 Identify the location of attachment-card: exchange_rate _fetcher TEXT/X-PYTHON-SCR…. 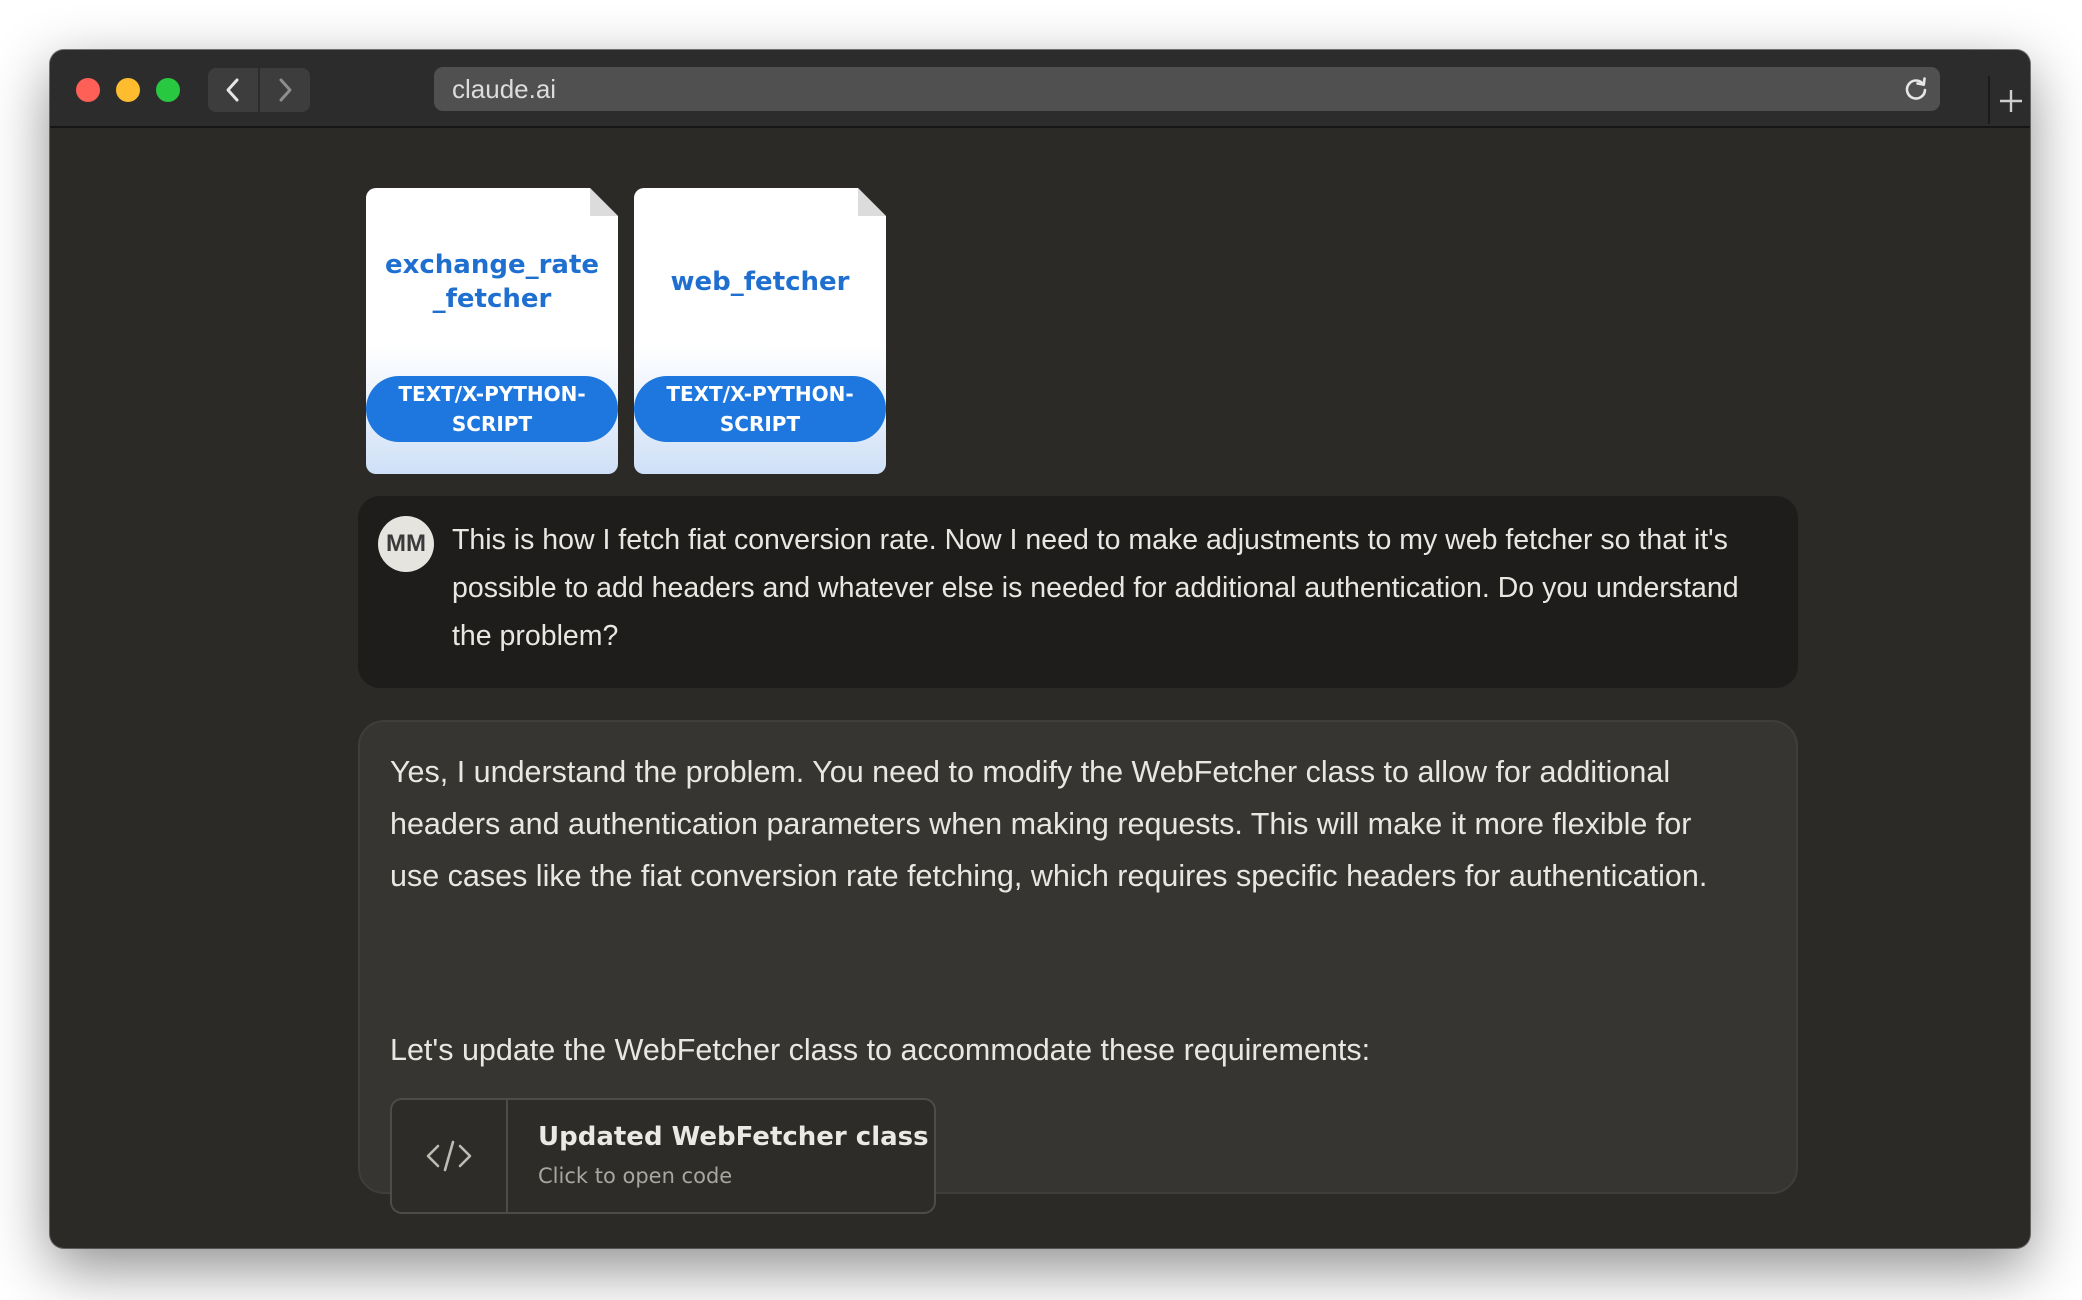
(492, 331).